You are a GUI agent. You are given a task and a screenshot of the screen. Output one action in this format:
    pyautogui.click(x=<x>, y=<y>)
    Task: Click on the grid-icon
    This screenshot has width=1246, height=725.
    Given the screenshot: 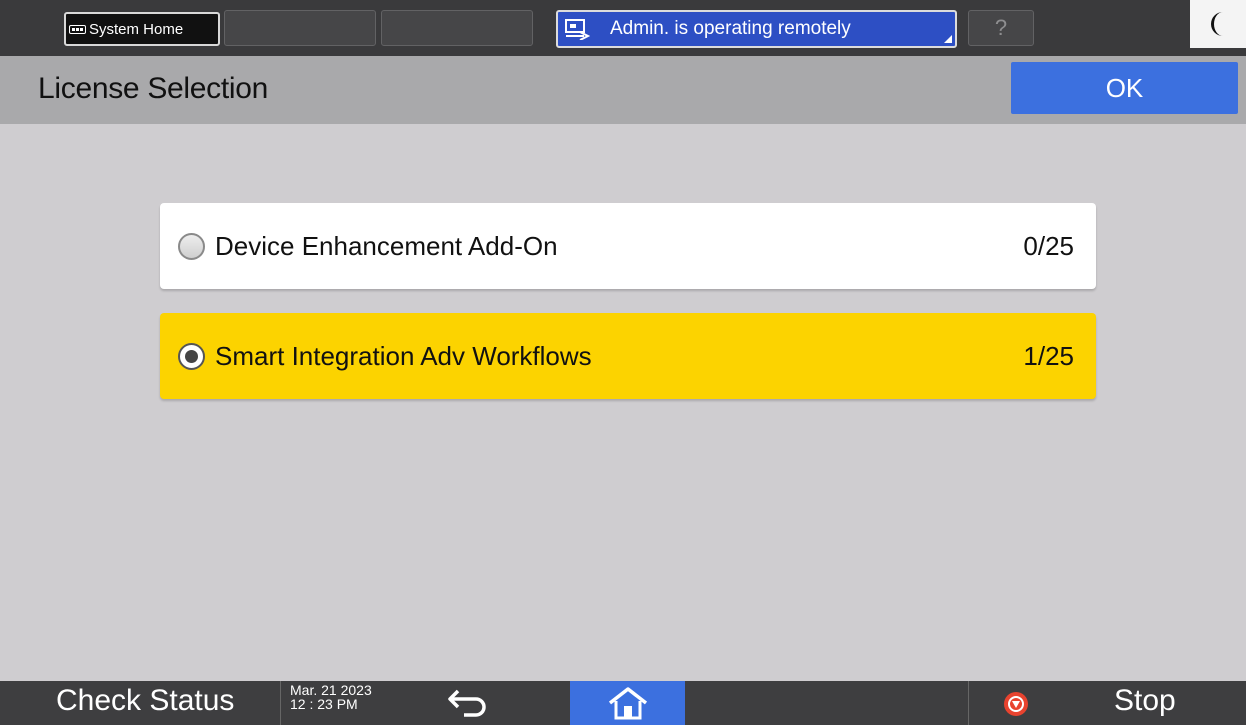 What is the action you would take?
    pyautogui.click(x=77, y=29)
    